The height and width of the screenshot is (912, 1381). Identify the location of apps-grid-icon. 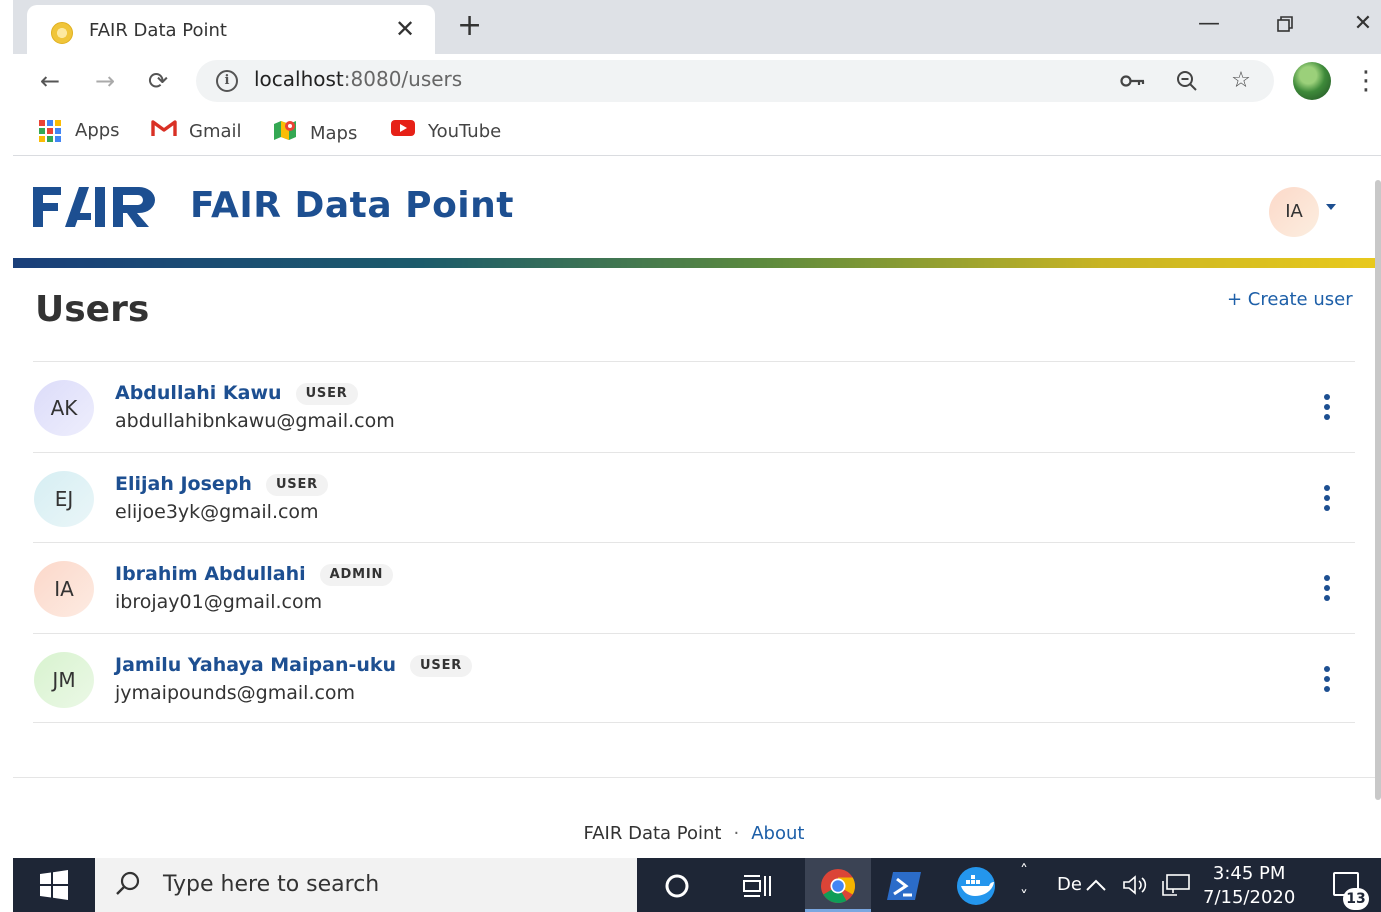
(50, 131).